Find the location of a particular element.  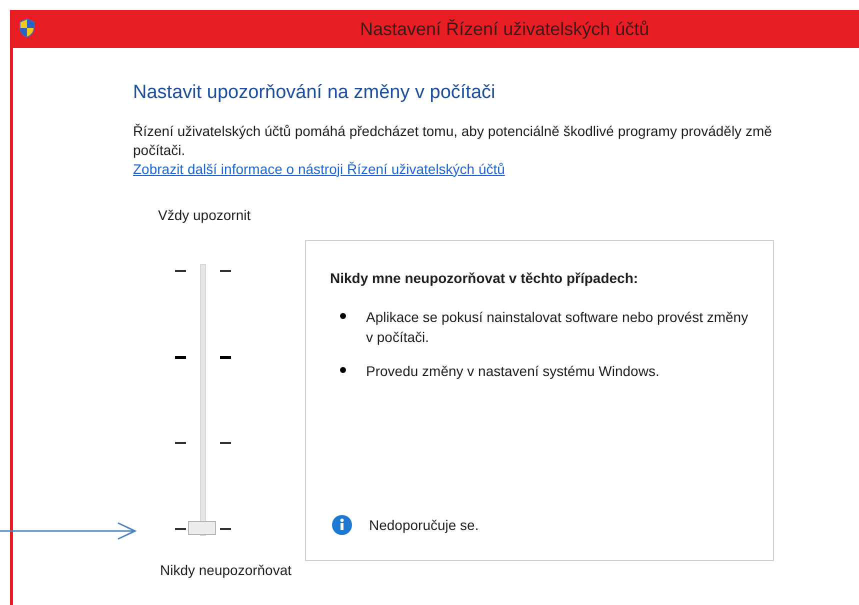

description-line: Řízení uživatelských účtů pomáhá předcházet tomu, aby potenciálně škodlivé programy prováděly změ is located at coordinates (453, 131).